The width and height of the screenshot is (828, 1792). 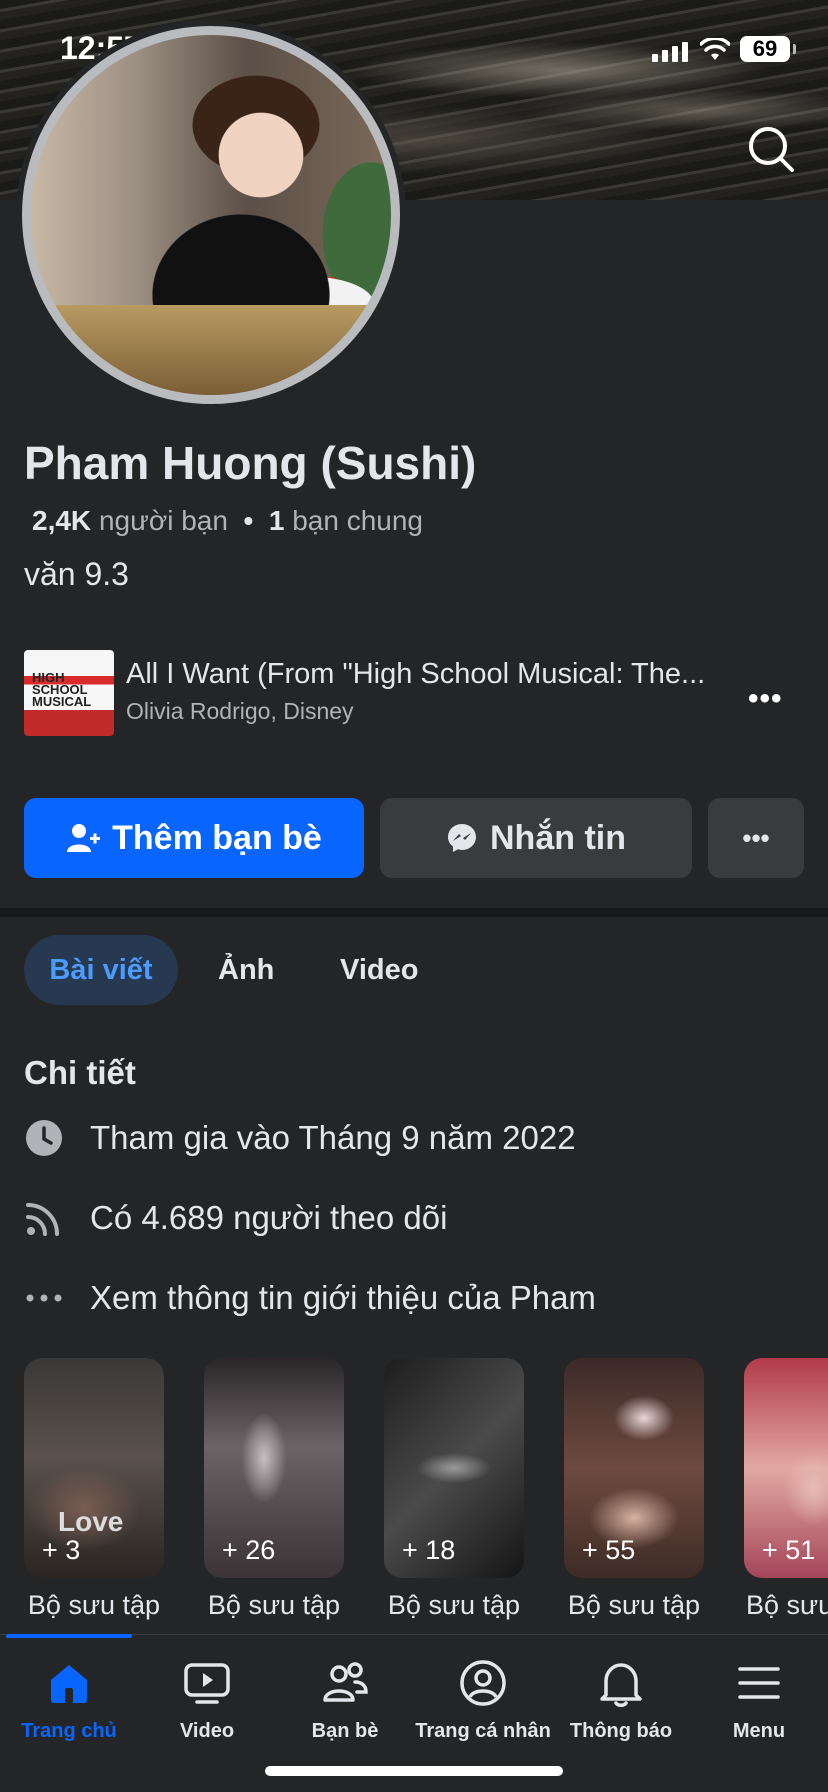 I want to click on messenger-icon, so click(x=462, y=838).